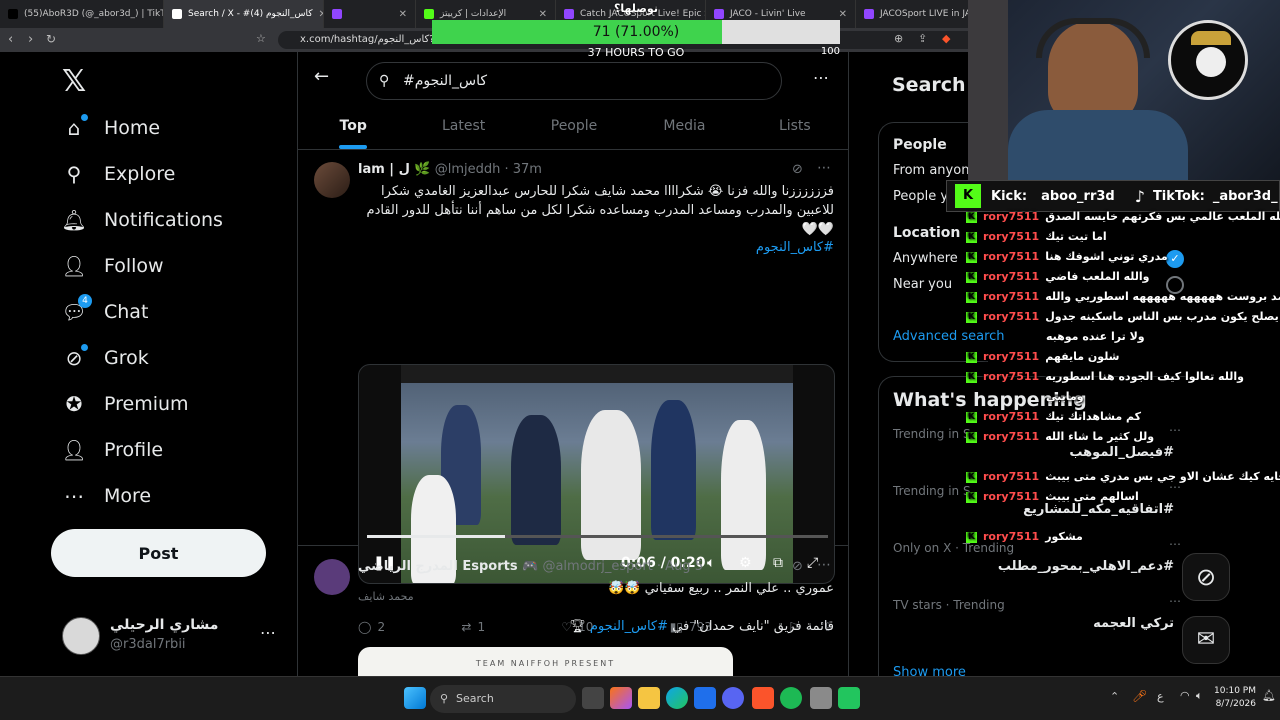  What do you see at coordinates (677, 698) in the screenshot?
I see `edge-icon` at bounding box center [677, 698].